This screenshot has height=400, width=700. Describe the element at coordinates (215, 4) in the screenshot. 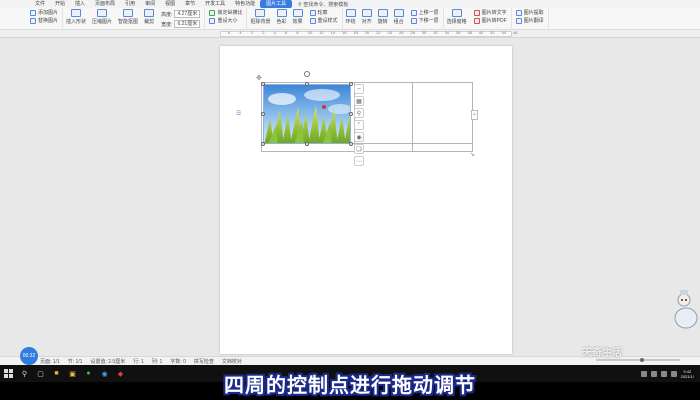

I see `menu-developer: 开发工具` at that location.